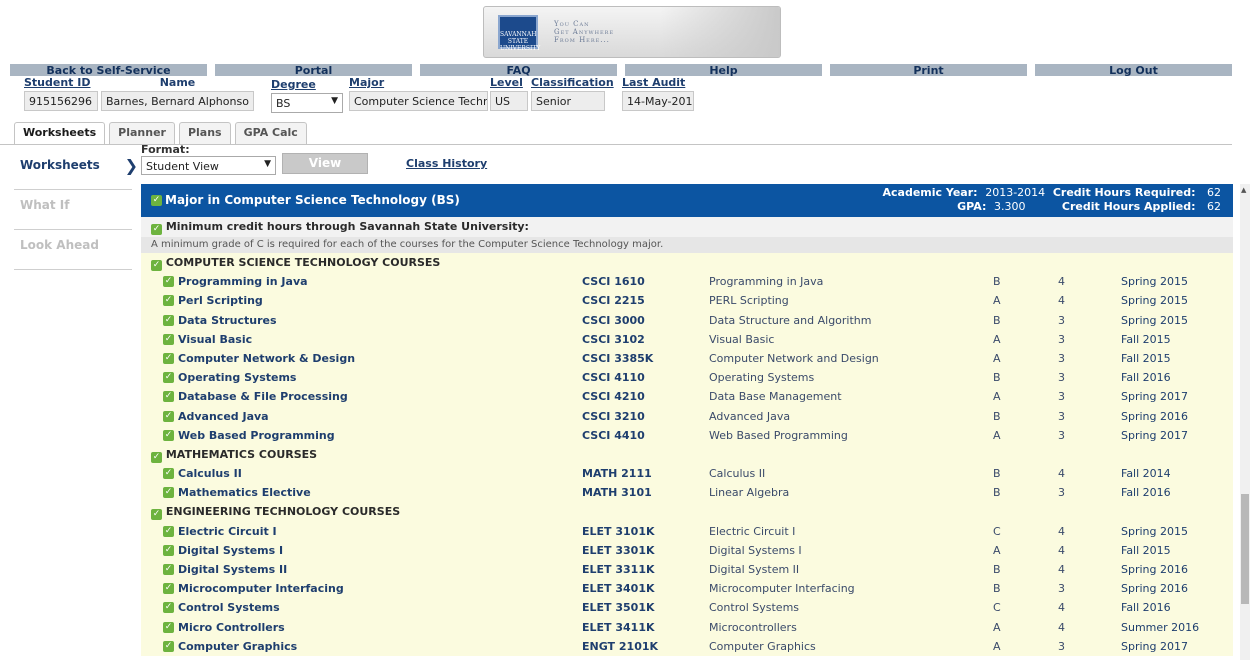  I want to click on course-term: Summer 2016, so click(1160, 627).